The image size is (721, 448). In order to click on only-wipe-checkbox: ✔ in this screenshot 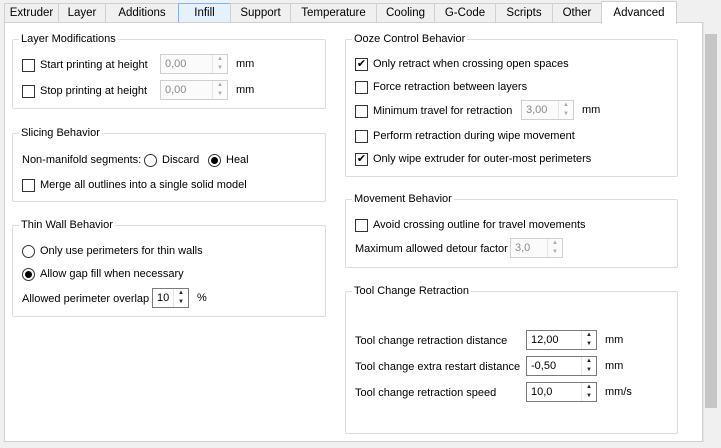, I will do `click(361, 159)`.